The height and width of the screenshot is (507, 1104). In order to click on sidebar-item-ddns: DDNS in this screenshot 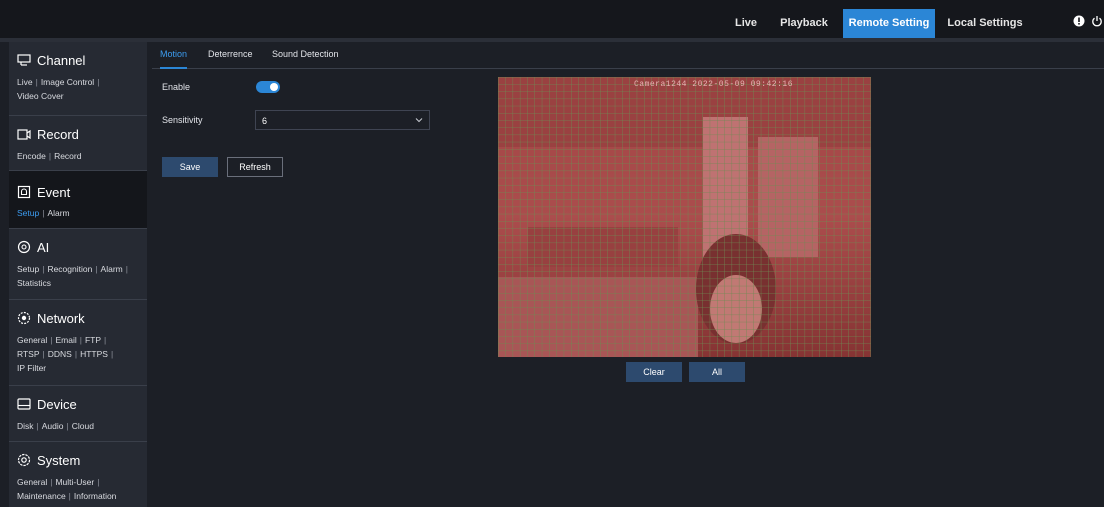, I will do `click(60, 354)`.